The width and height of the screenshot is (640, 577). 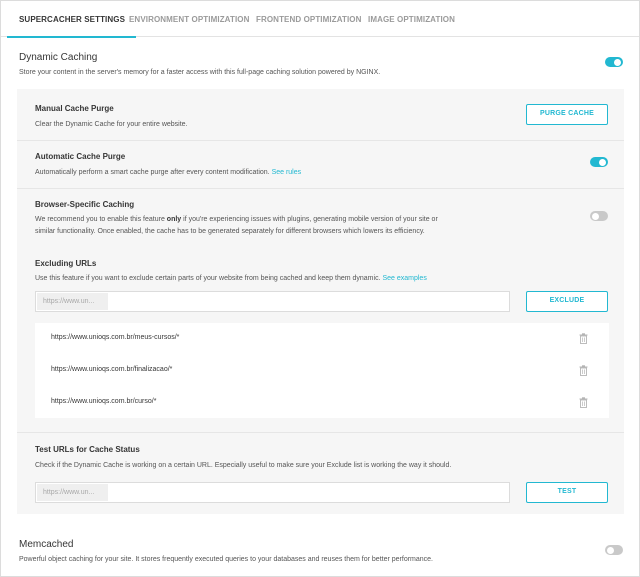 What do you see at coordinates (71, 19) in the screenshot?
I see `tab-supercacher-settings: SUPERCACHER SETTINGS` at bounding box center [71, 19].